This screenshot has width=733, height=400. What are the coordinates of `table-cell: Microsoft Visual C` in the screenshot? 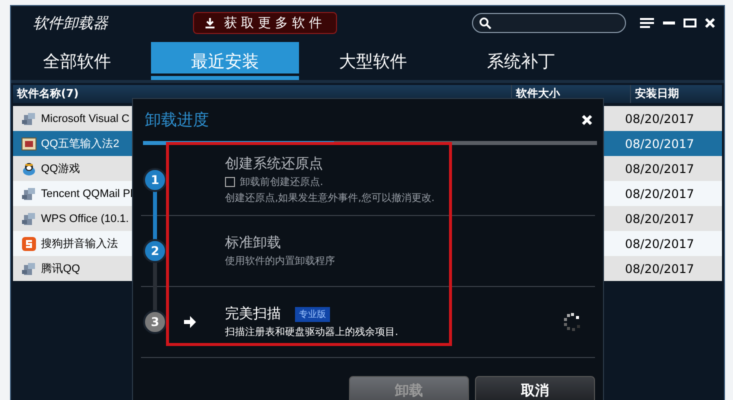 It's located at (85, 118).